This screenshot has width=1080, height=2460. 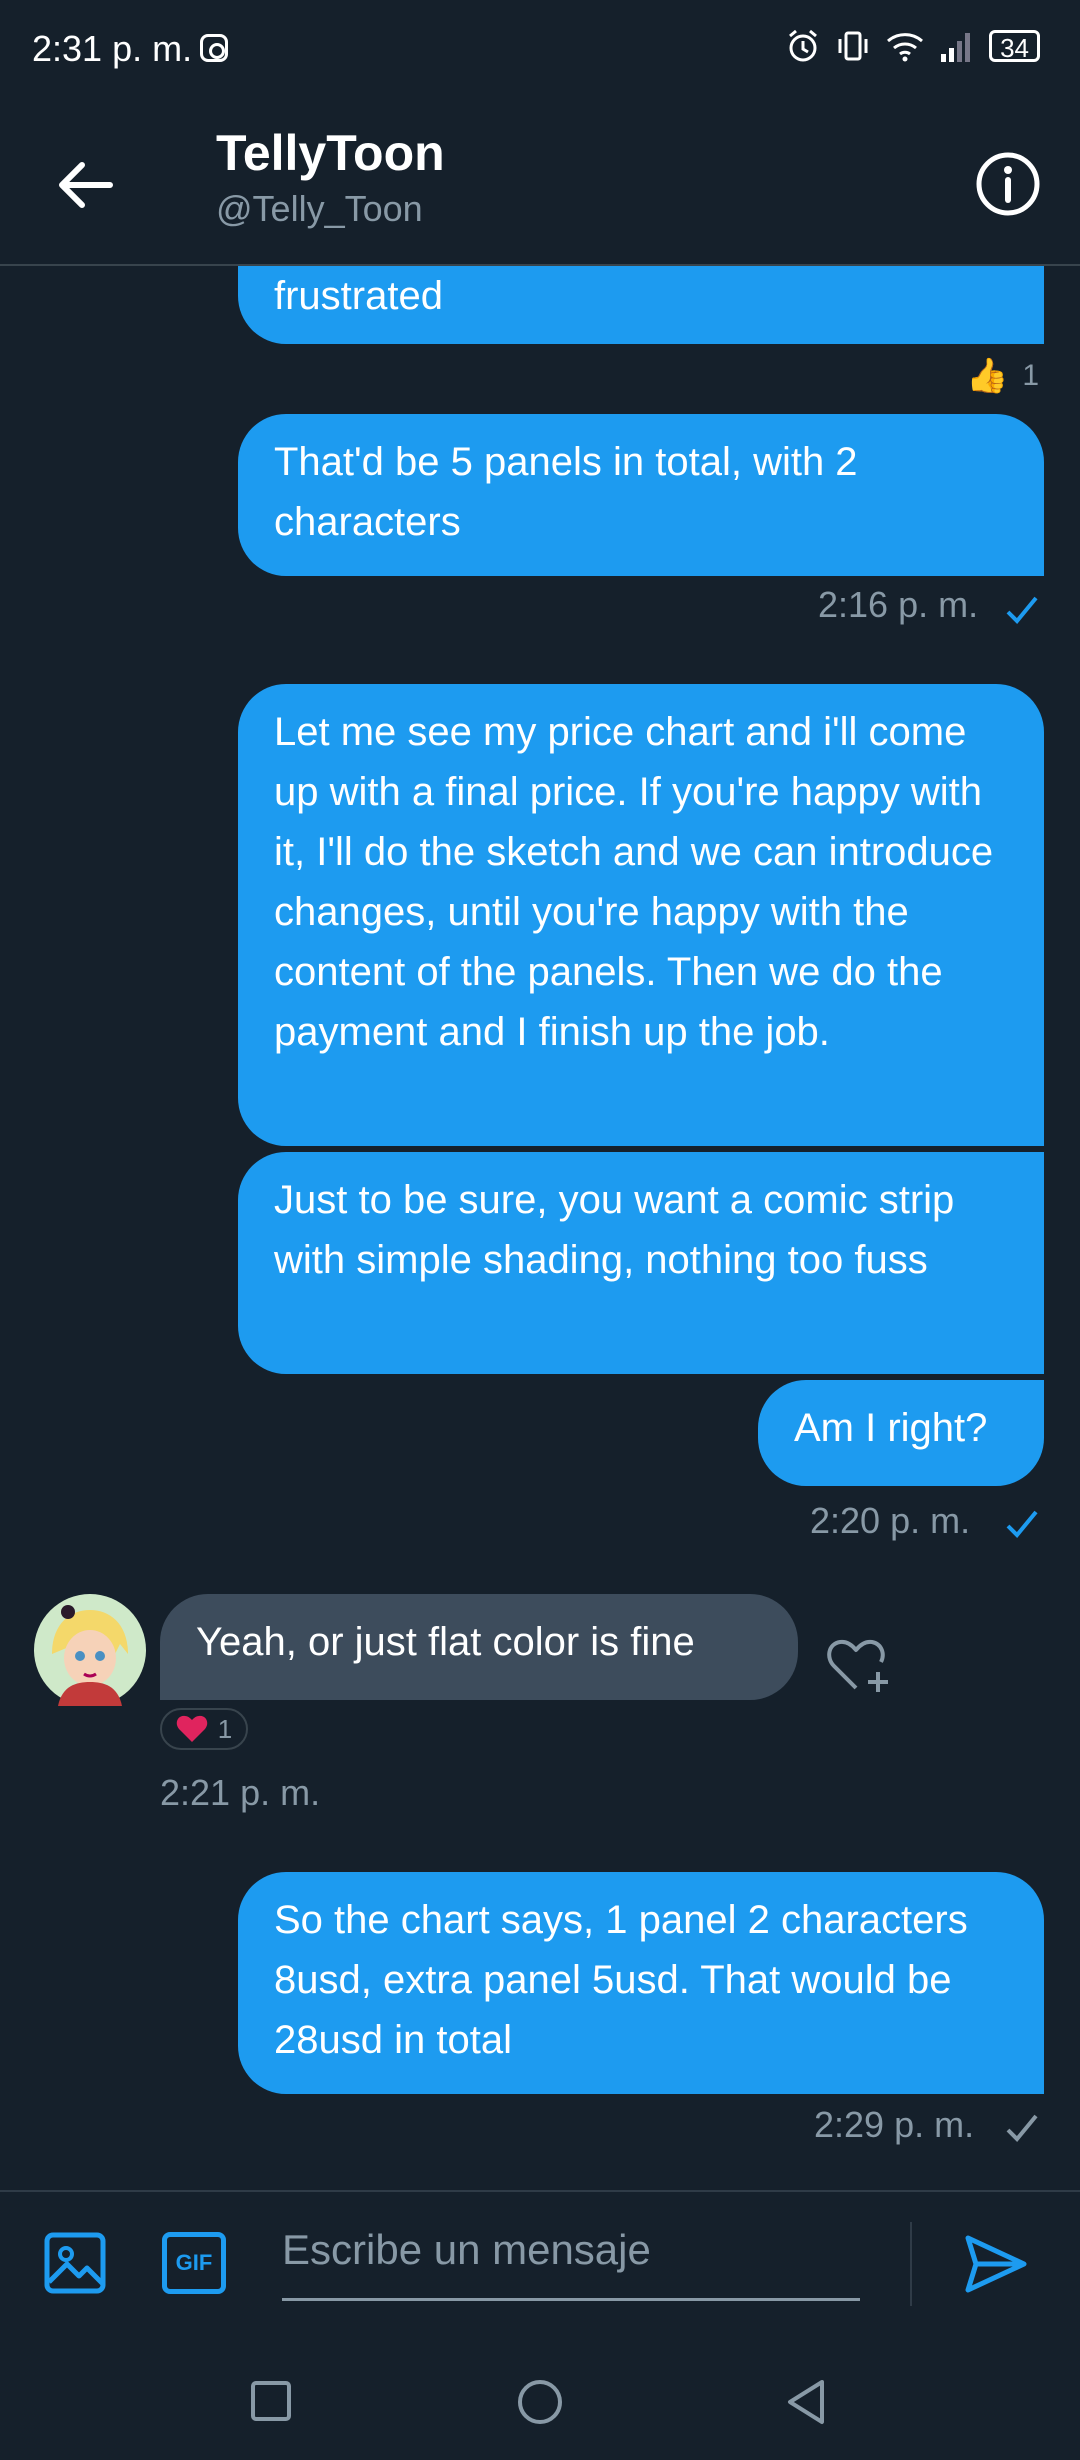 I want to click on message-timestamp: 2:29 p. m., so click(x=894, y=2124).